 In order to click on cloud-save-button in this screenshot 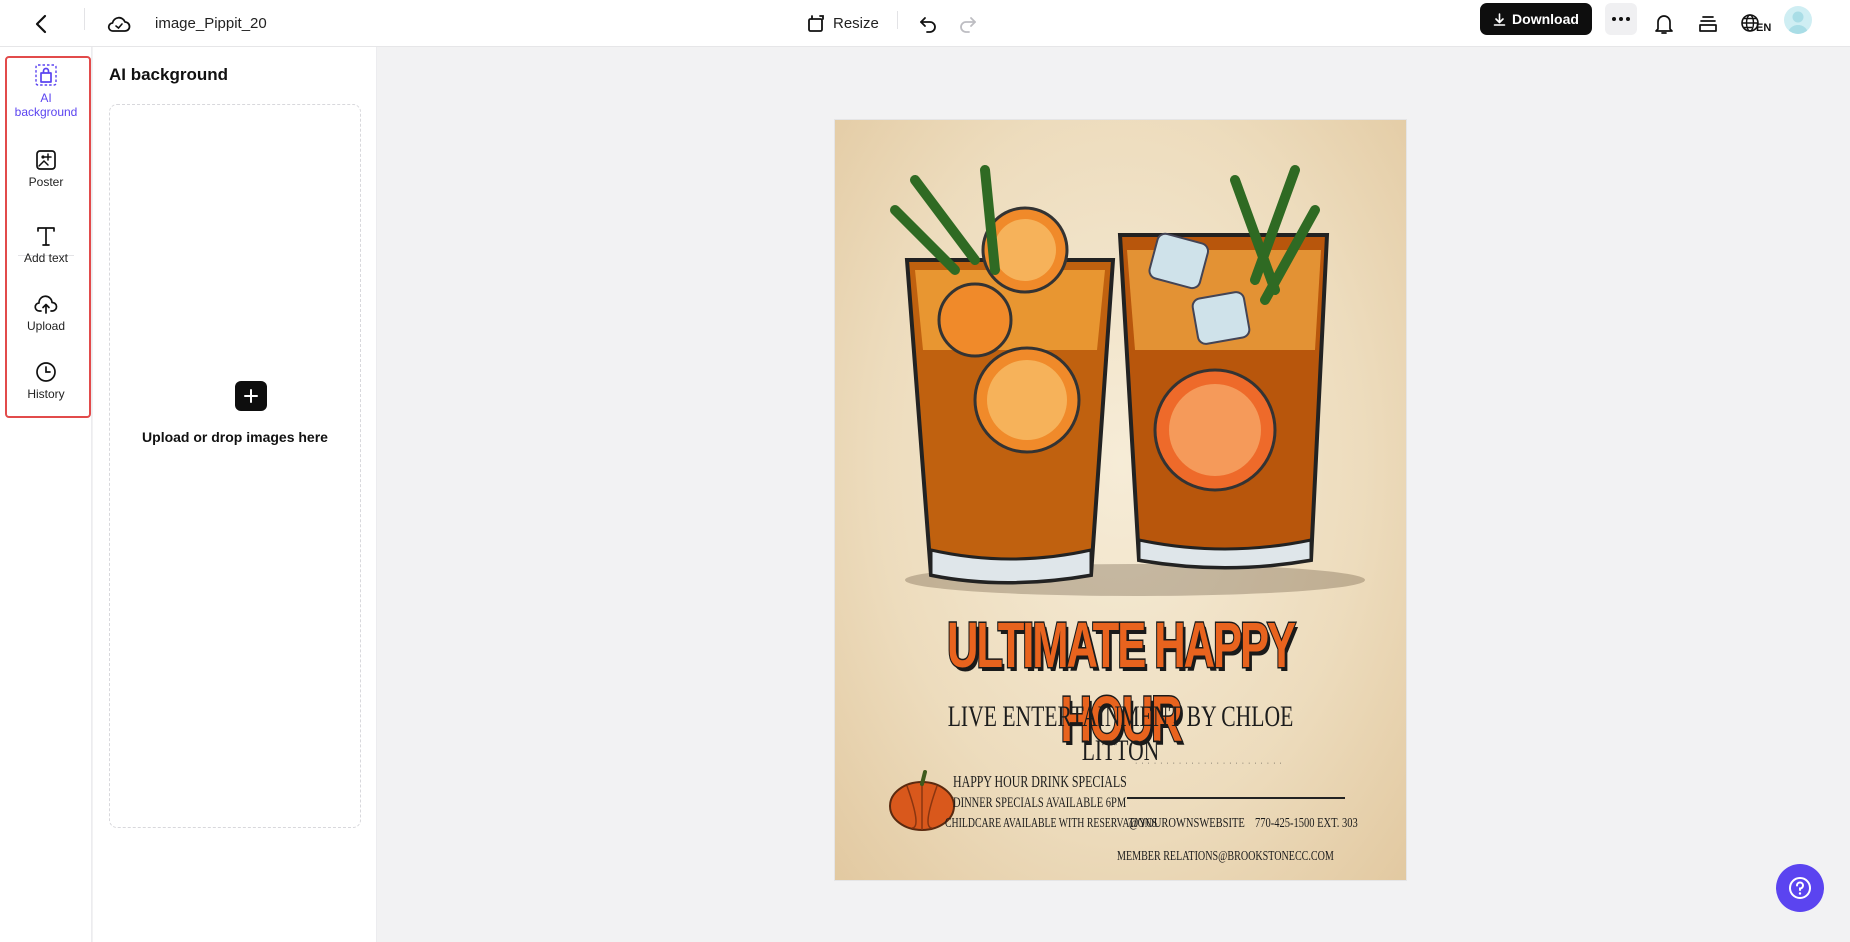, I will do `click(119, 23)`.